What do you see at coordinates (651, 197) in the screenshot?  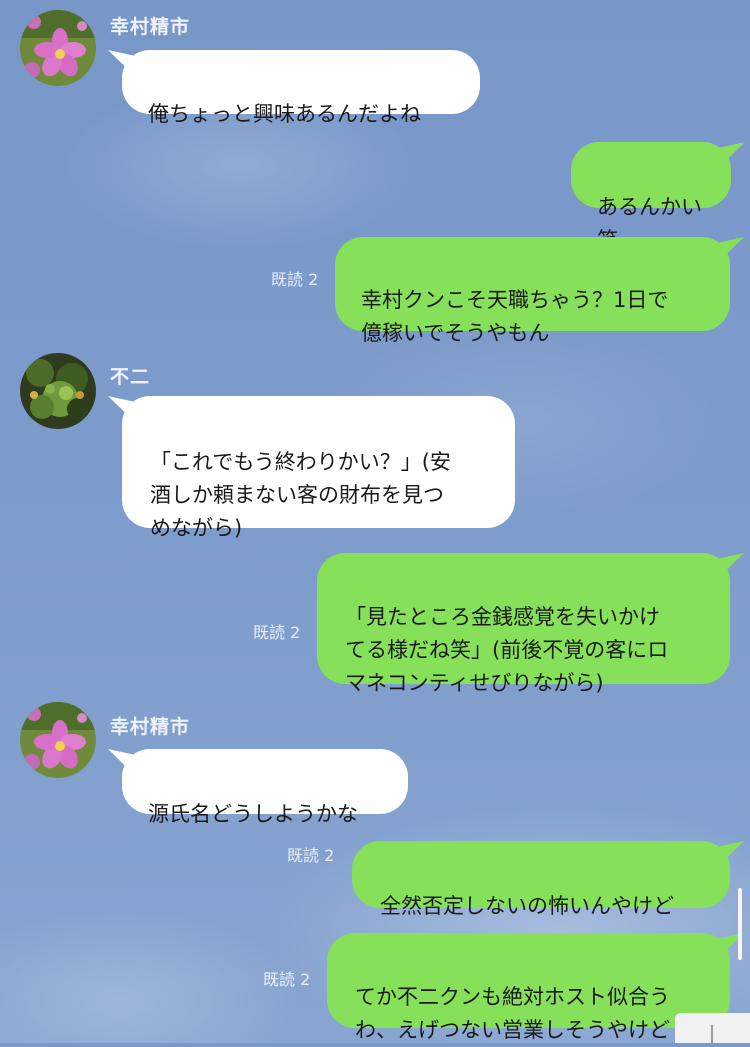 I see `message-bubble: あるんかい笑` at bounding box center [651, 197].